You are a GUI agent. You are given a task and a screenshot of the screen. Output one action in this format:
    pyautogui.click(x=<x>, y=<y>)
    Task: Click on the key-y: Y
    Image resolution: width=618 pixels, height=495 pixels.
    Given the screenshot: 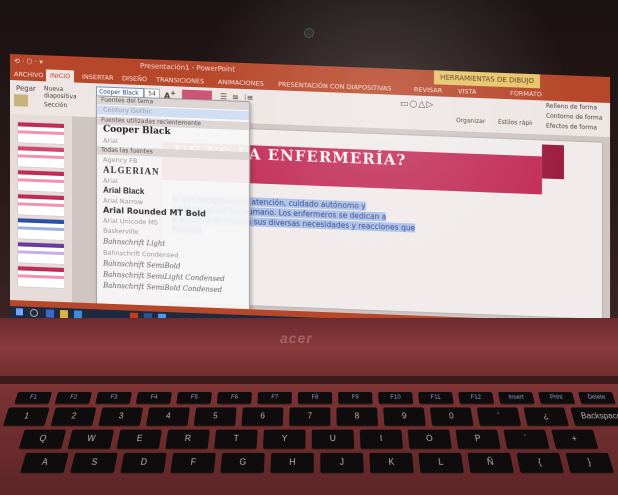 What is the action you would take?
    pyautogui.click(x=284, y=439)
    